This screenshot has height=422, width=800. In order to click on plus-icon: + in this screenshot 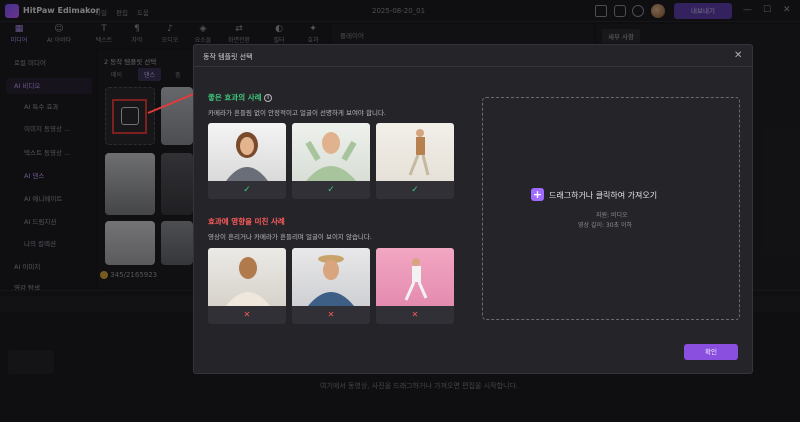, I will do `click(537, 194)`.